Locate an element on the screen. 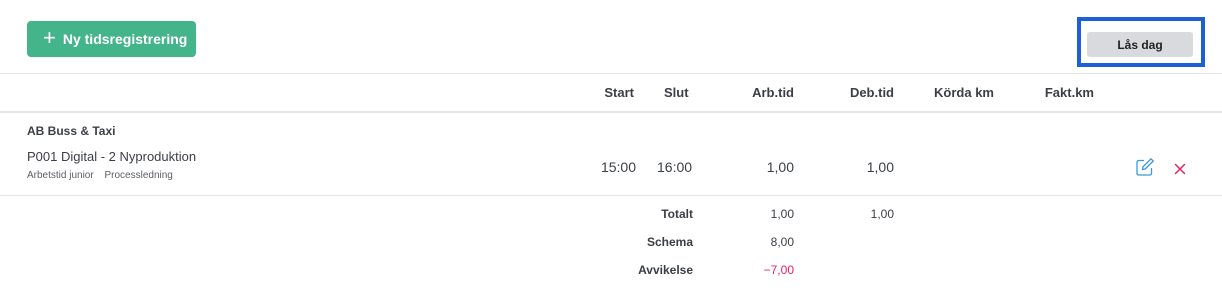  column-header-korda-km: Körda km is located at coordinates (964, 92).